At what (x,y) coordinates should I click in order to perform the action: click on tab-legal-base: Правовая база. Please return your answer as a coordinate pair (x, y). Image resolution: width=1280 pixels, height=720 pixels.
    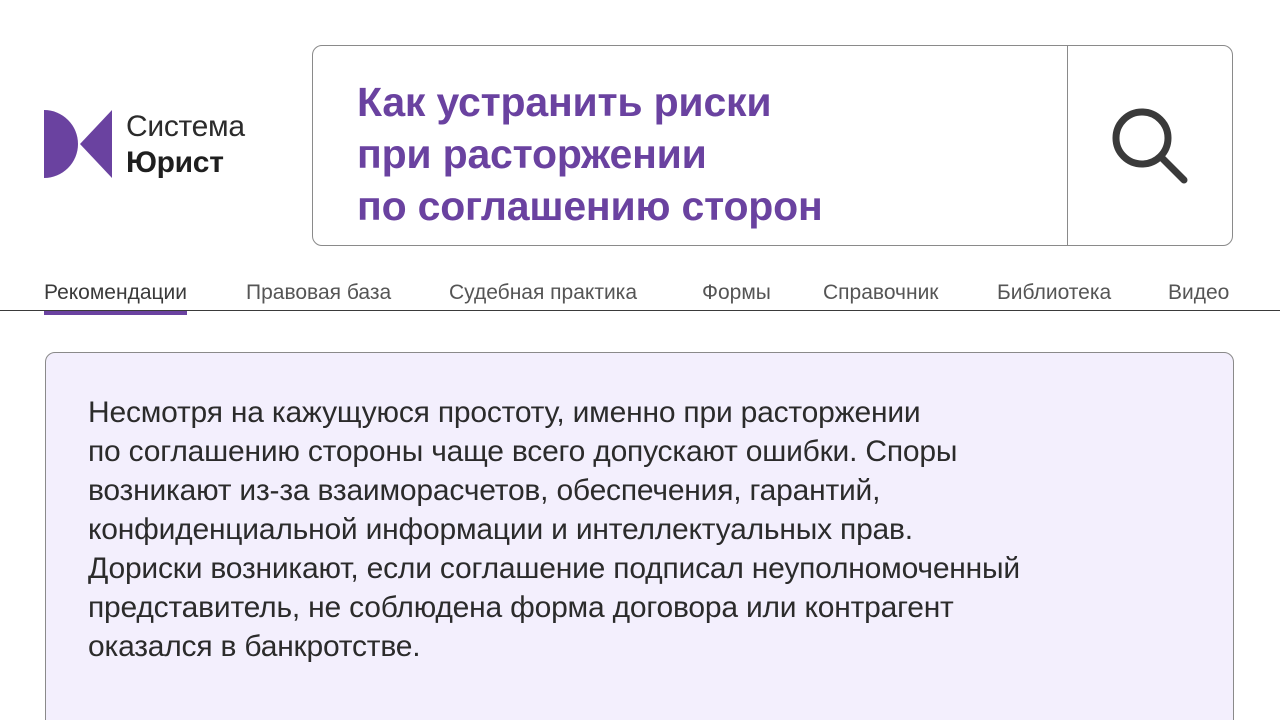
    Looking at the image, I should click on (318, 298).